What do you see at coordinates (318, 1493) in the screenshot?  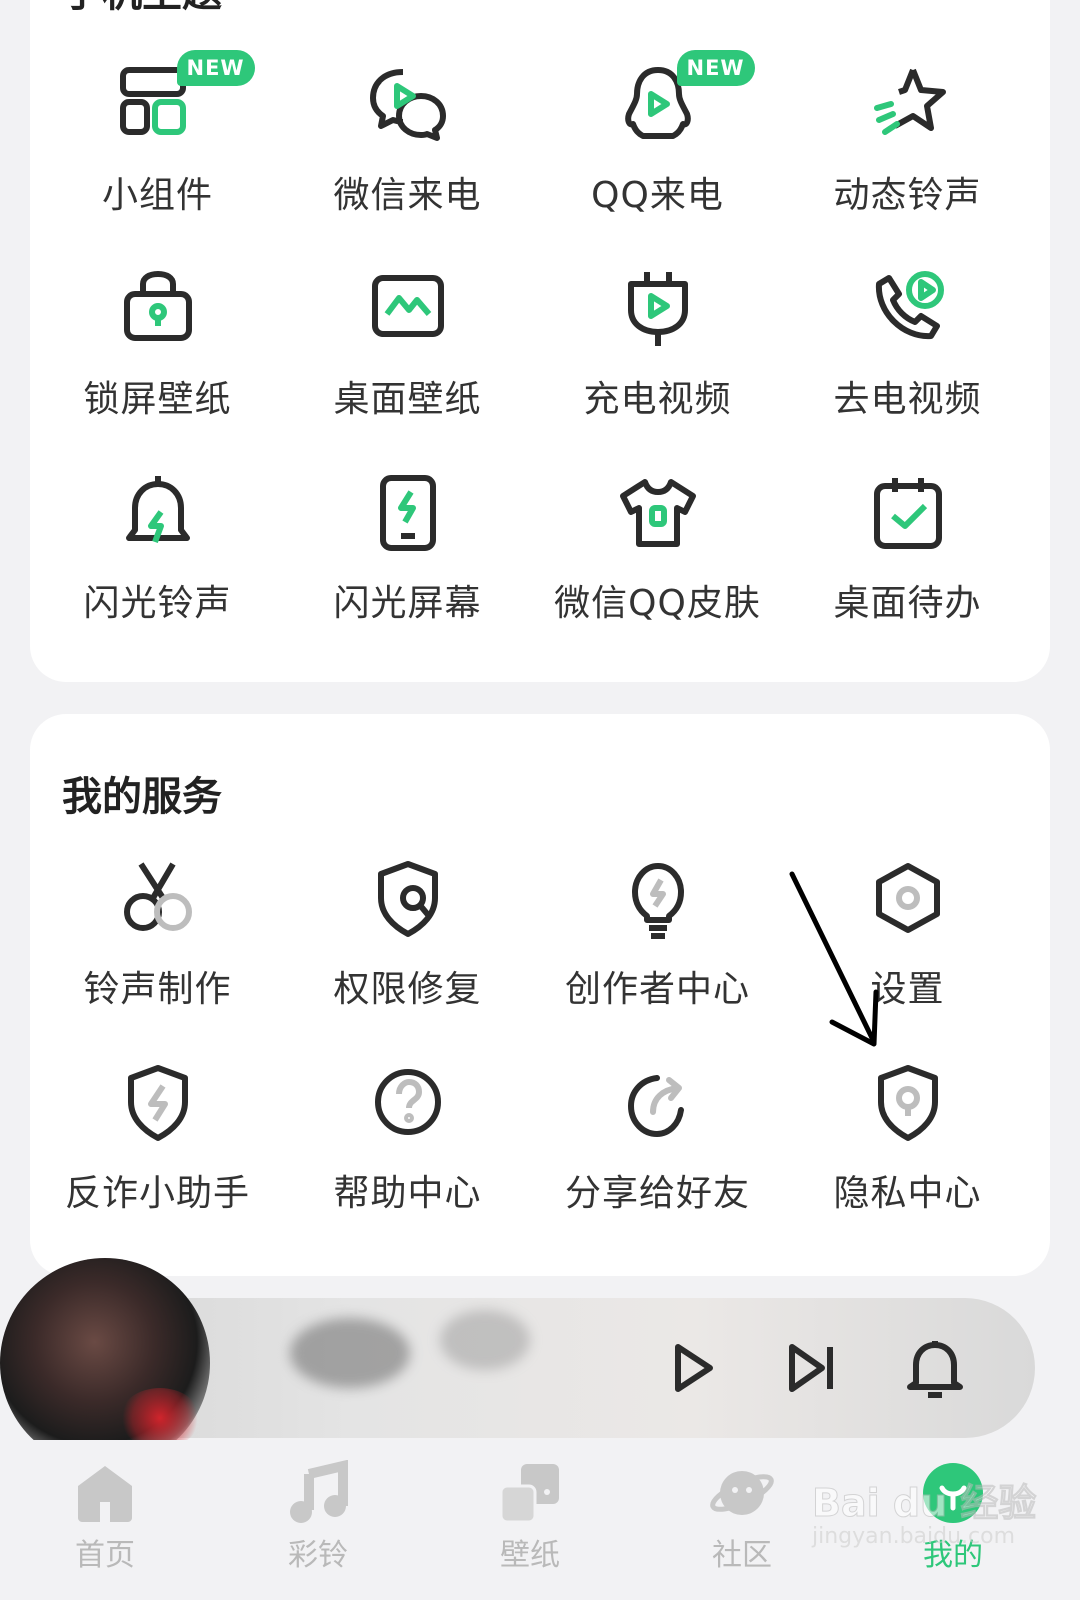 I see `music-note-icon` at bounding box center [318, 1493].